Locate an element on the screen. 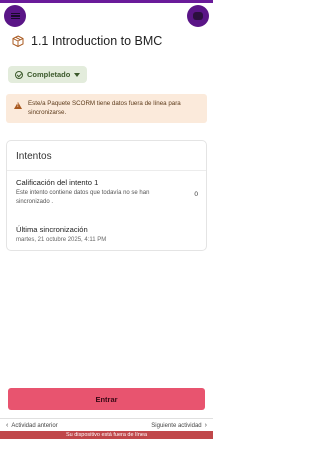 The image size is (320, 450). chevron-right-icon: › is located at coordinates (205, 425).